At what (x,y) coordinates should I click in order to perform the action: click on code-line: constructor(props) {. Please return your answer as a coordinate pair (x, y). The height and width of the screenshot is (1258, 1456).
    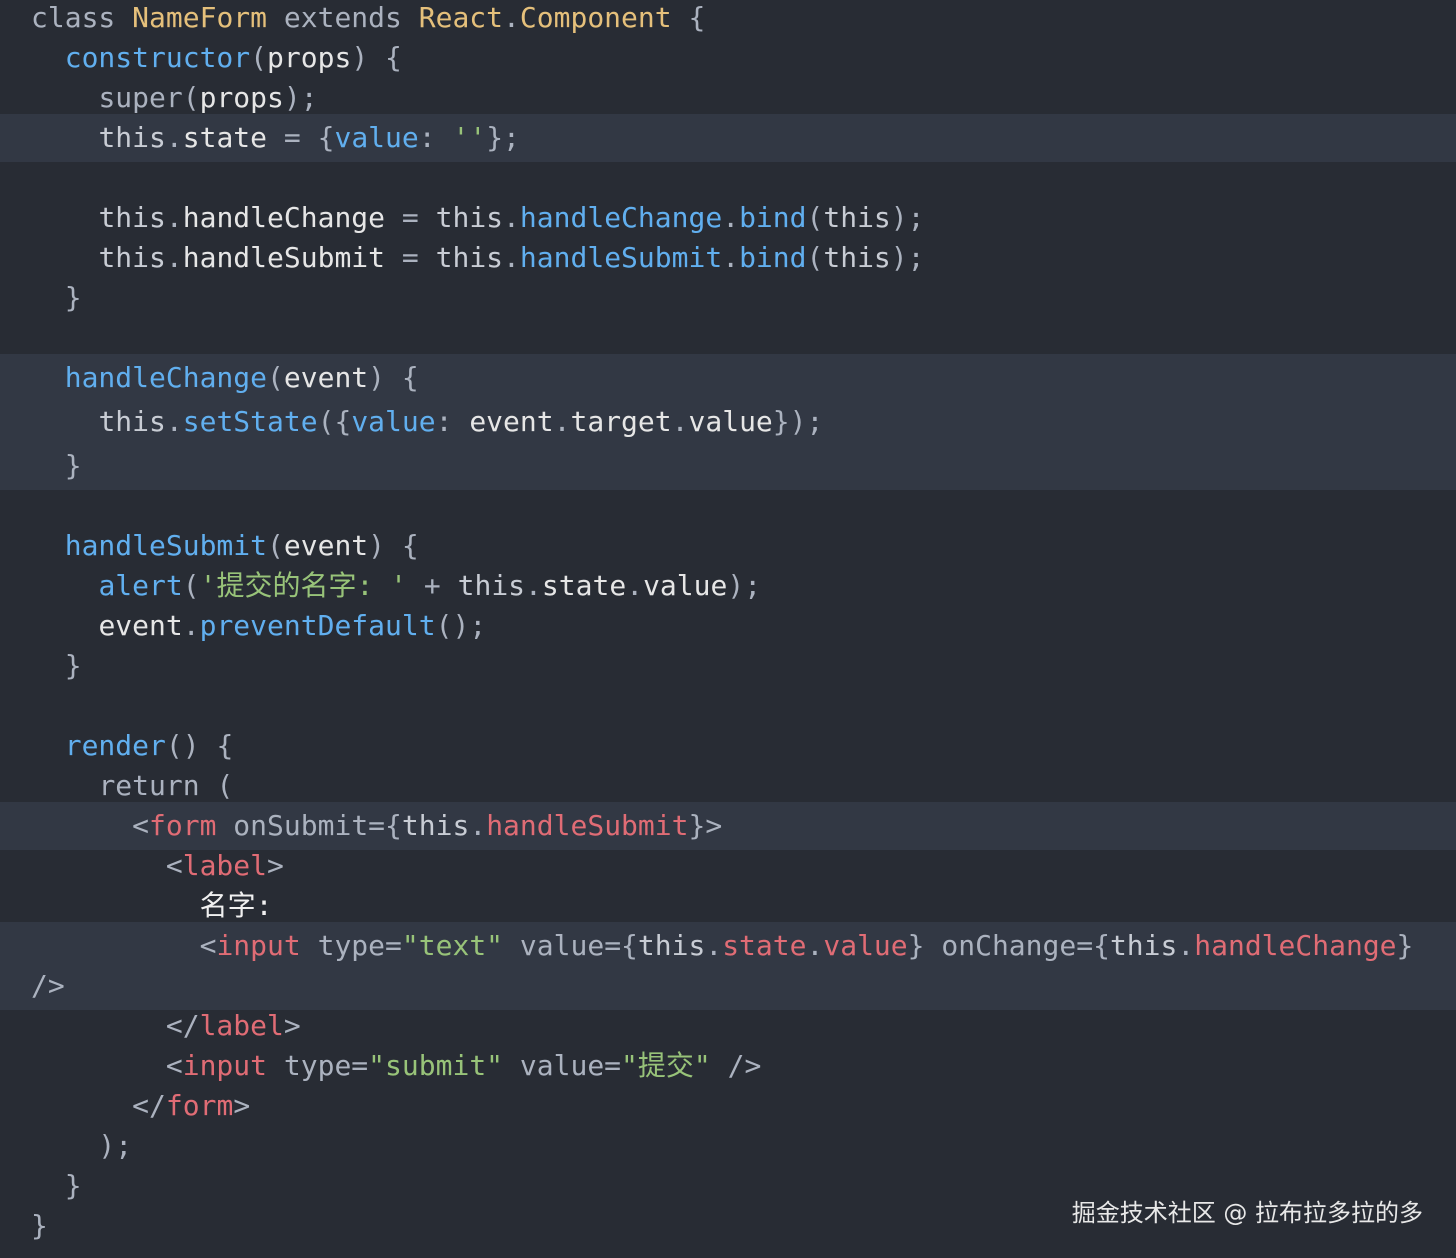
    Looking at the image, I should click on (233, 57).